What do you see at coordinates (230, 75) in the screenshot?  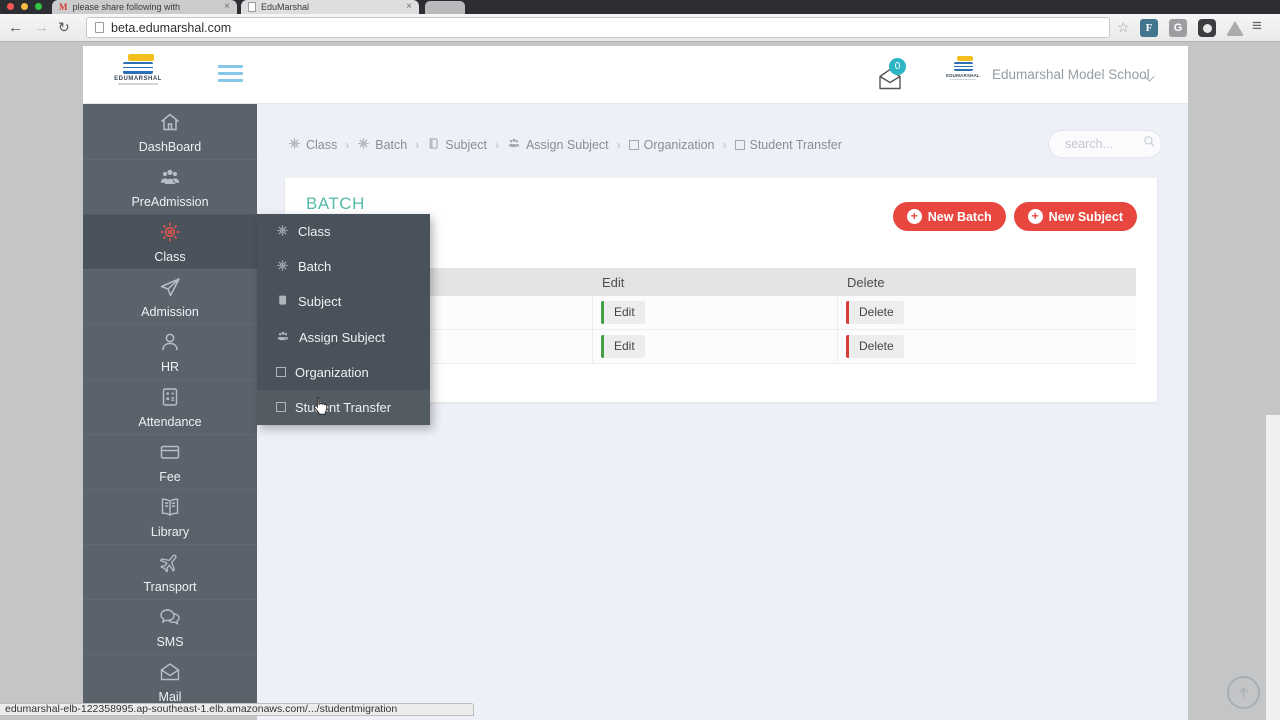 I see `sidebar-toggle-icon` at bounding box center [230, 75].